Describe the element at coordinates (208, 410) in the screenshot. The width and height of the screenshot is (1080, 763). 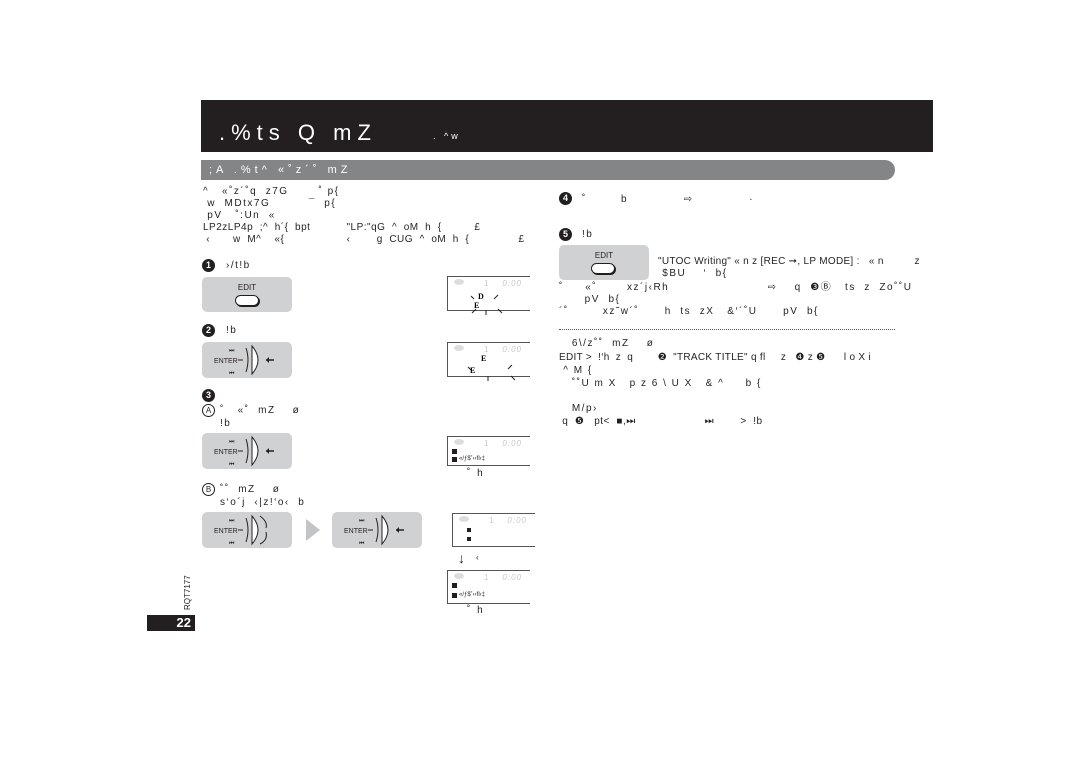
I see `option-a-marker: A` at that location.